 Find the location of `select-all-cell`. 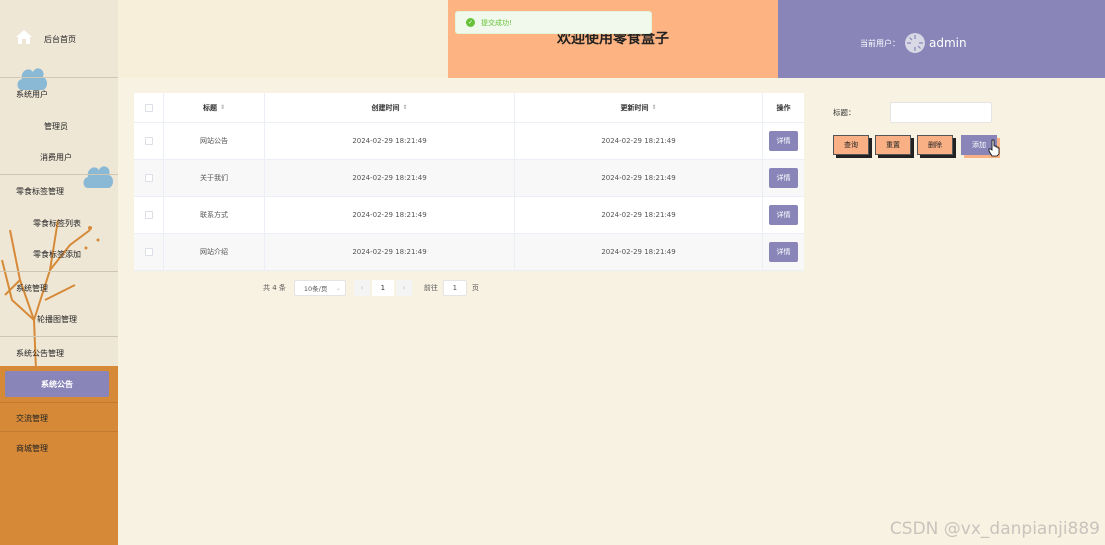

select-all-cell is located at coordinates (149, 107).